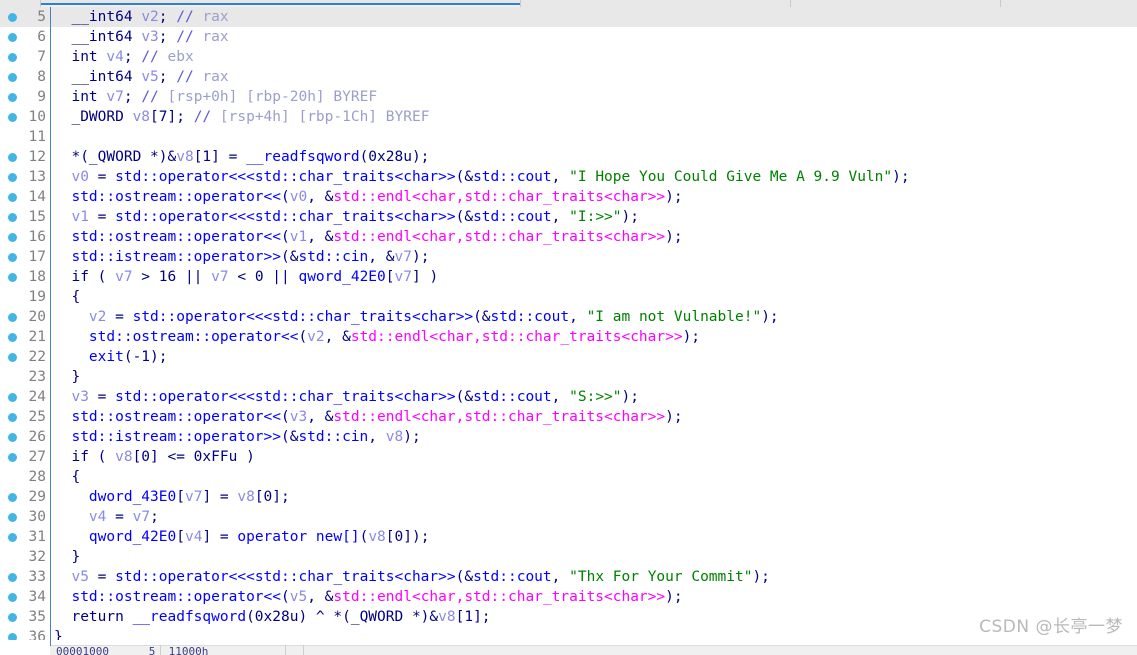 Image resolution: width=1137 pixels, height=655 pixels. I want to click on code-text: __int64 v2; // rax, so click(141, 17).